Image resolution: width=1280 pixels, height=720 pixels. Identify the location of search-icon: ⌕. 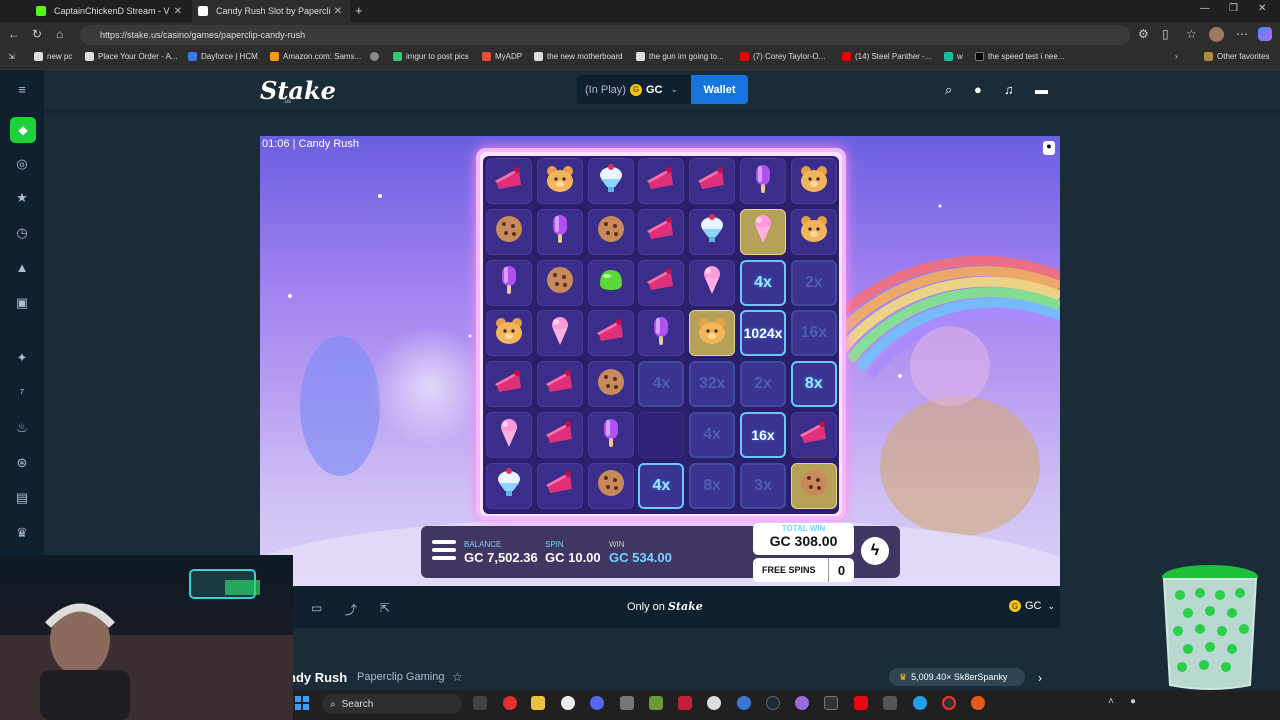
(948, 90).